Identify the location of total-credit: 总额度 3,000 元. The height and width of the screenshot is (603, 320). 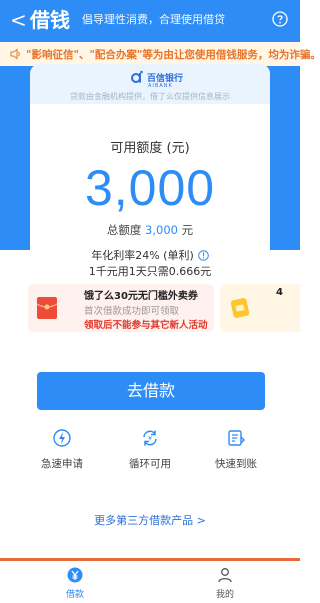
(150, 230).